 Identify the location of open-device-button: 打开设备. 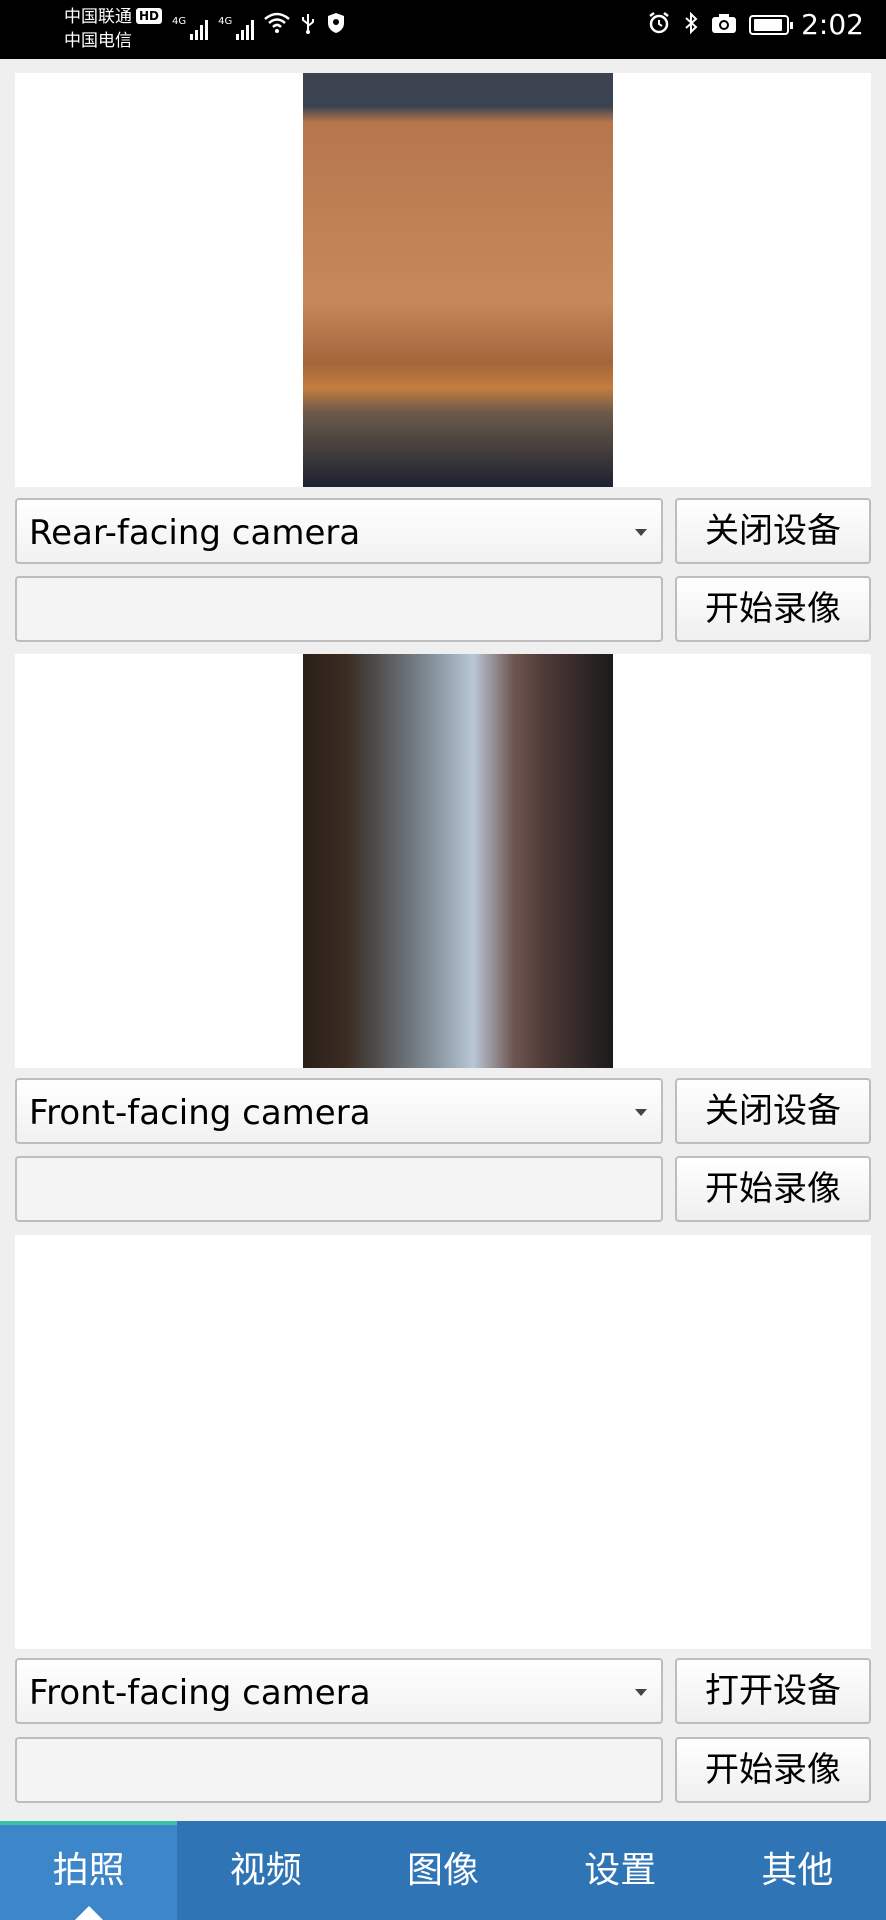
(773, 1691).